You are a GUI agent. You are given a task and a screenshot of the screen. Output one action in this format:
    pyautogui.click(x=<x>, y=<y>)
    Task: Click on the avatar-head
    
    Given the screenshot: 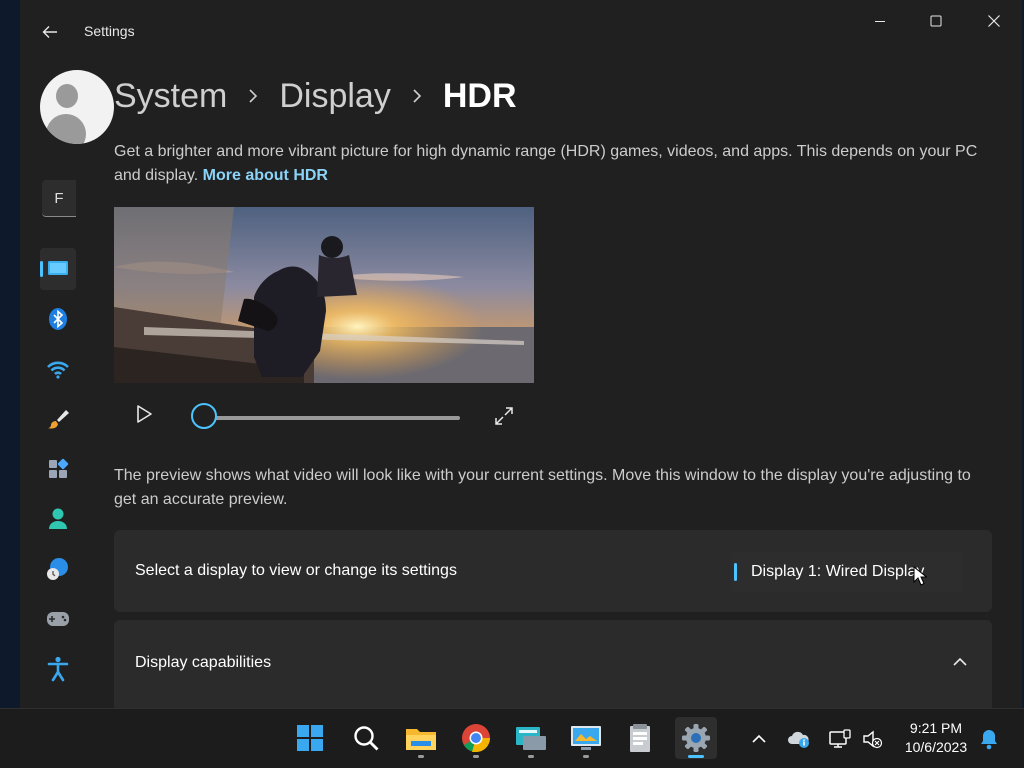 What is the action you would take?
    pyautogui.click(x=67, y=96)
    